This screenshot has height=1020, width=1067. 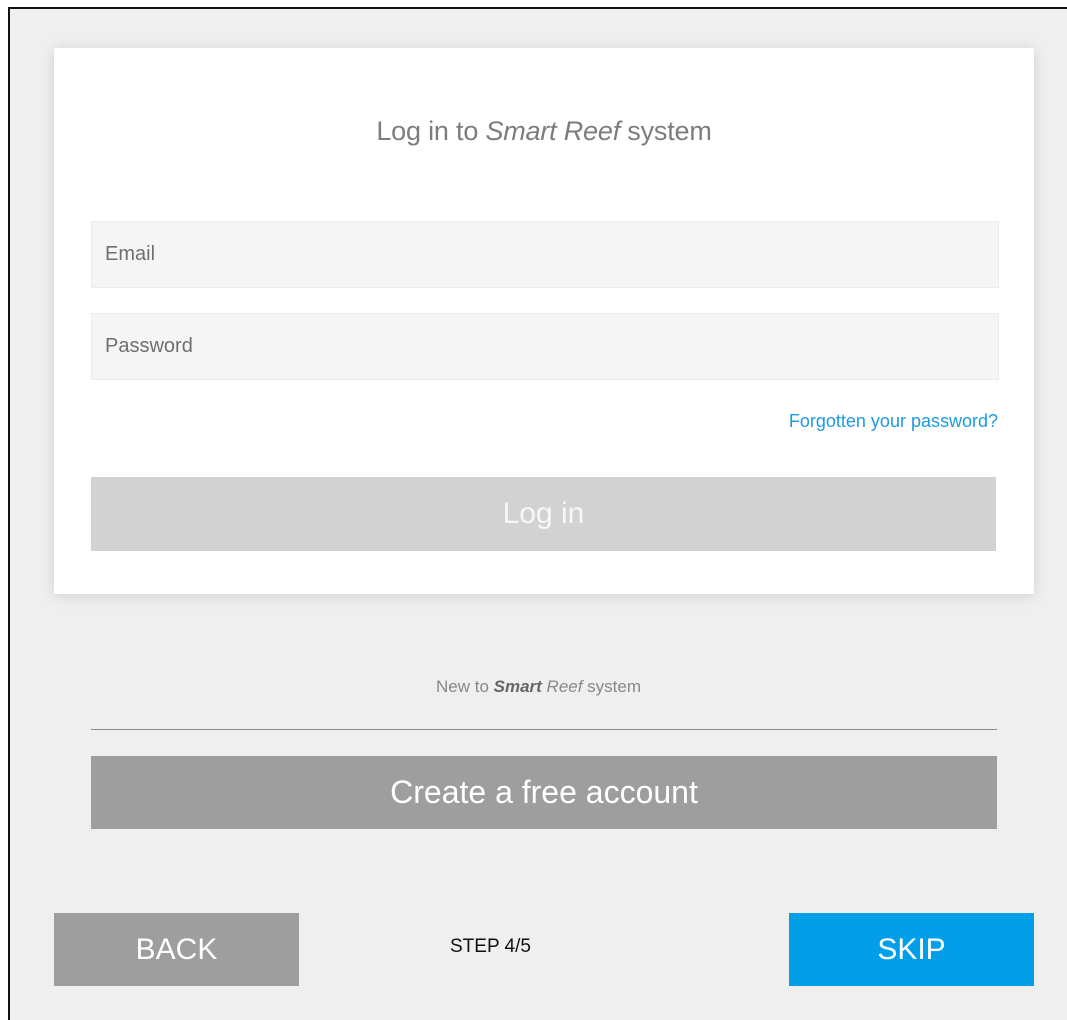 I want to click on step-indicator: STEP 4/5, so click(x=490, y=946).